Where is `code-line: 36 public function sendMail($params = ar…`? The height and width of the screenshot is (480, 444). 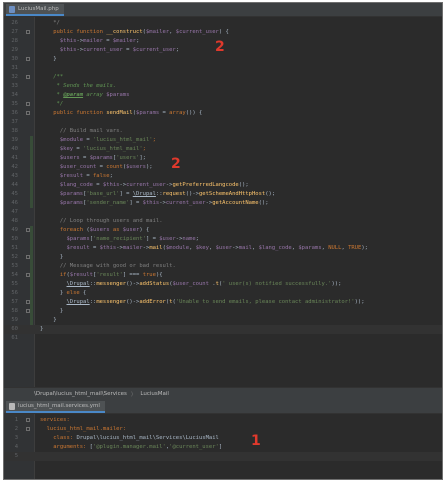
code-line: 36 public function sendMail($params = ar… is located at coordinates (223, 113).